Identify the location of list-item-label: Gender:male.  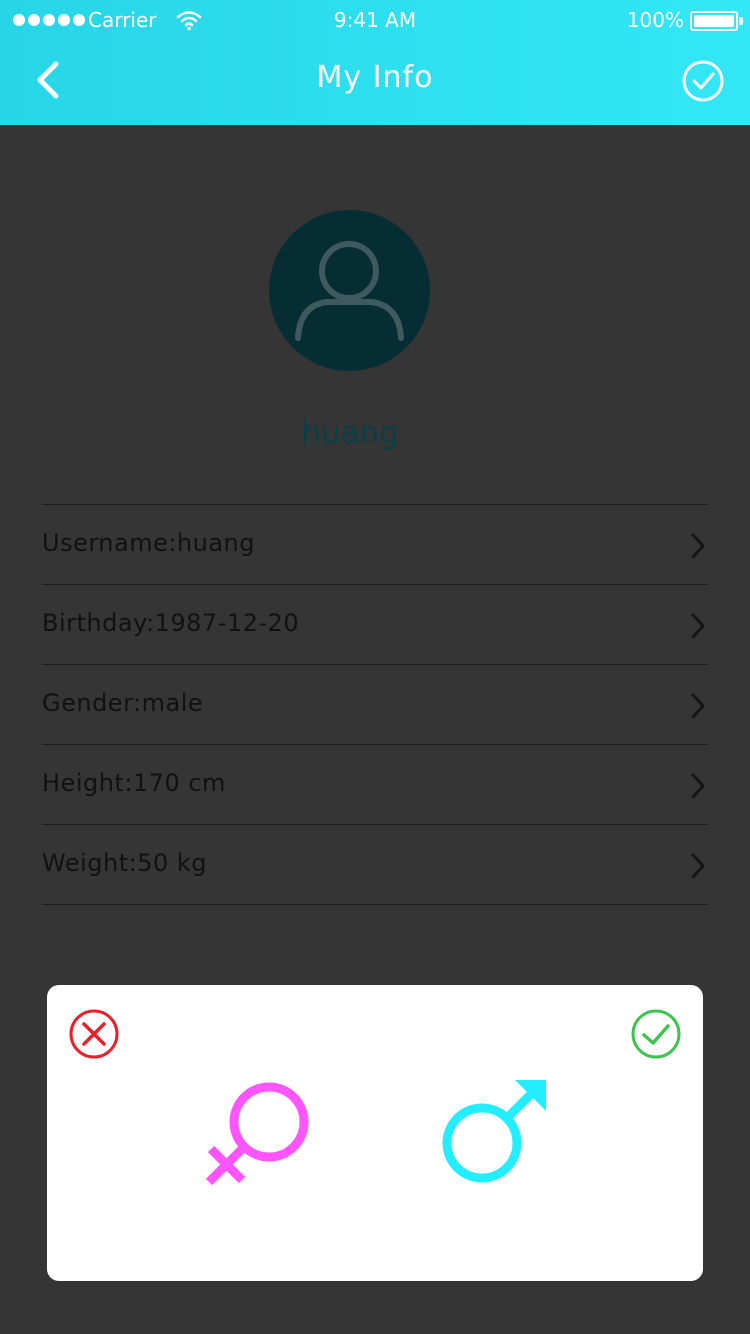
(123, 703).